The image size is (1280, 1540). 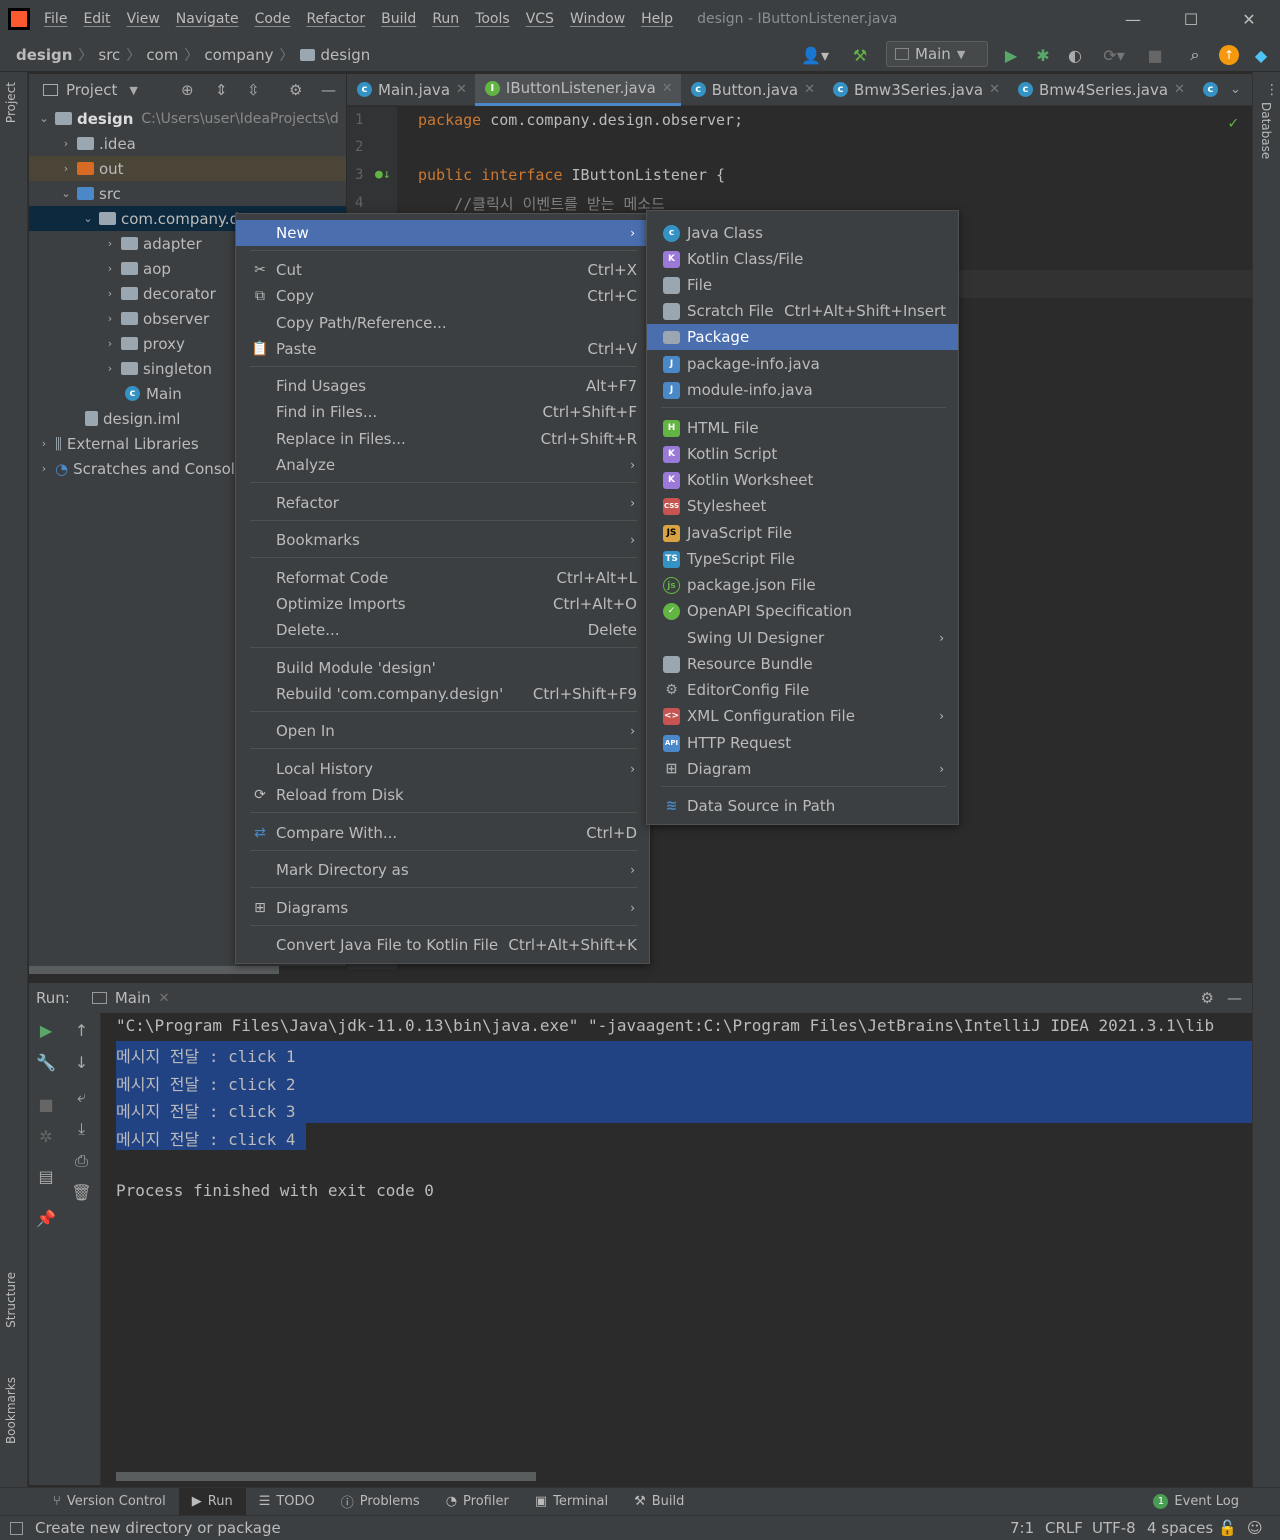 I want to click on tab-run: ▶ Run, so click(x=212, y=1501).